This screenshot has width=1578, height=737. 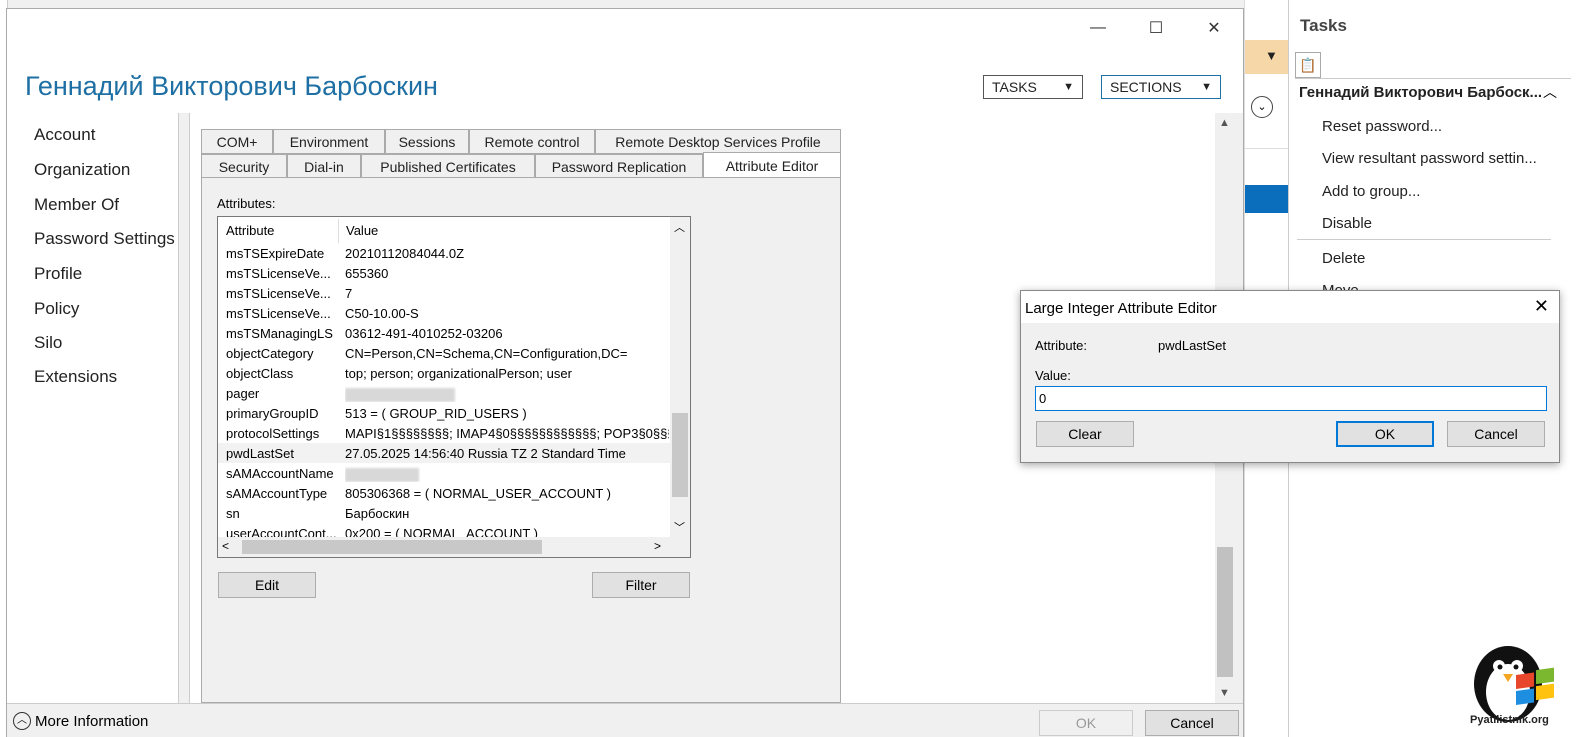 What do you see at coordinates (1224, 123) in the screenshot?
I see `scroll-up-icon: ▲` at bounding box center [1224, 123].